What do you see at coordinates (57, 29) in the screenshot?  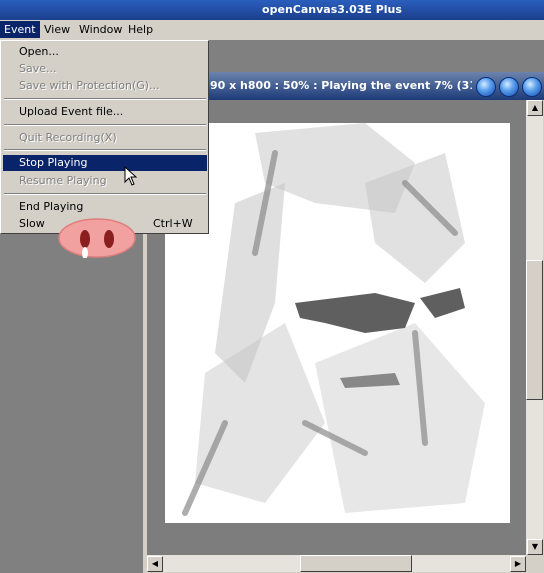 I see `menu-view: View` at bounding box center [57, 29].